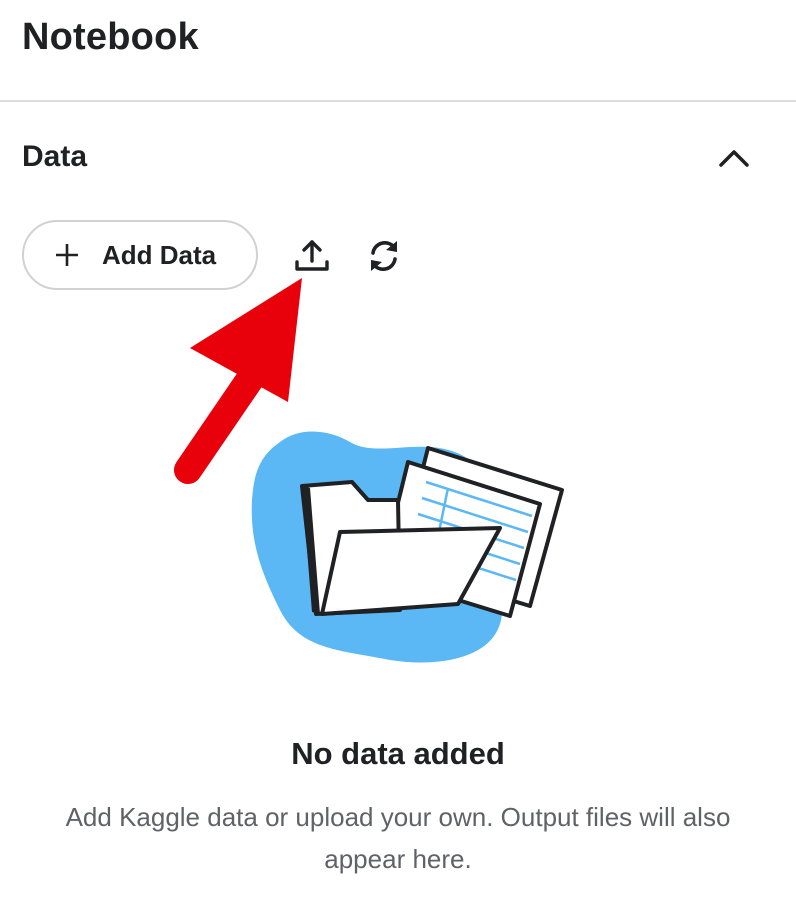 The height and width of the screenshot is (906, 796). Describe the element at coordinates (55, 156) in the screenshot. I see `data-section-title: Data` at that location.